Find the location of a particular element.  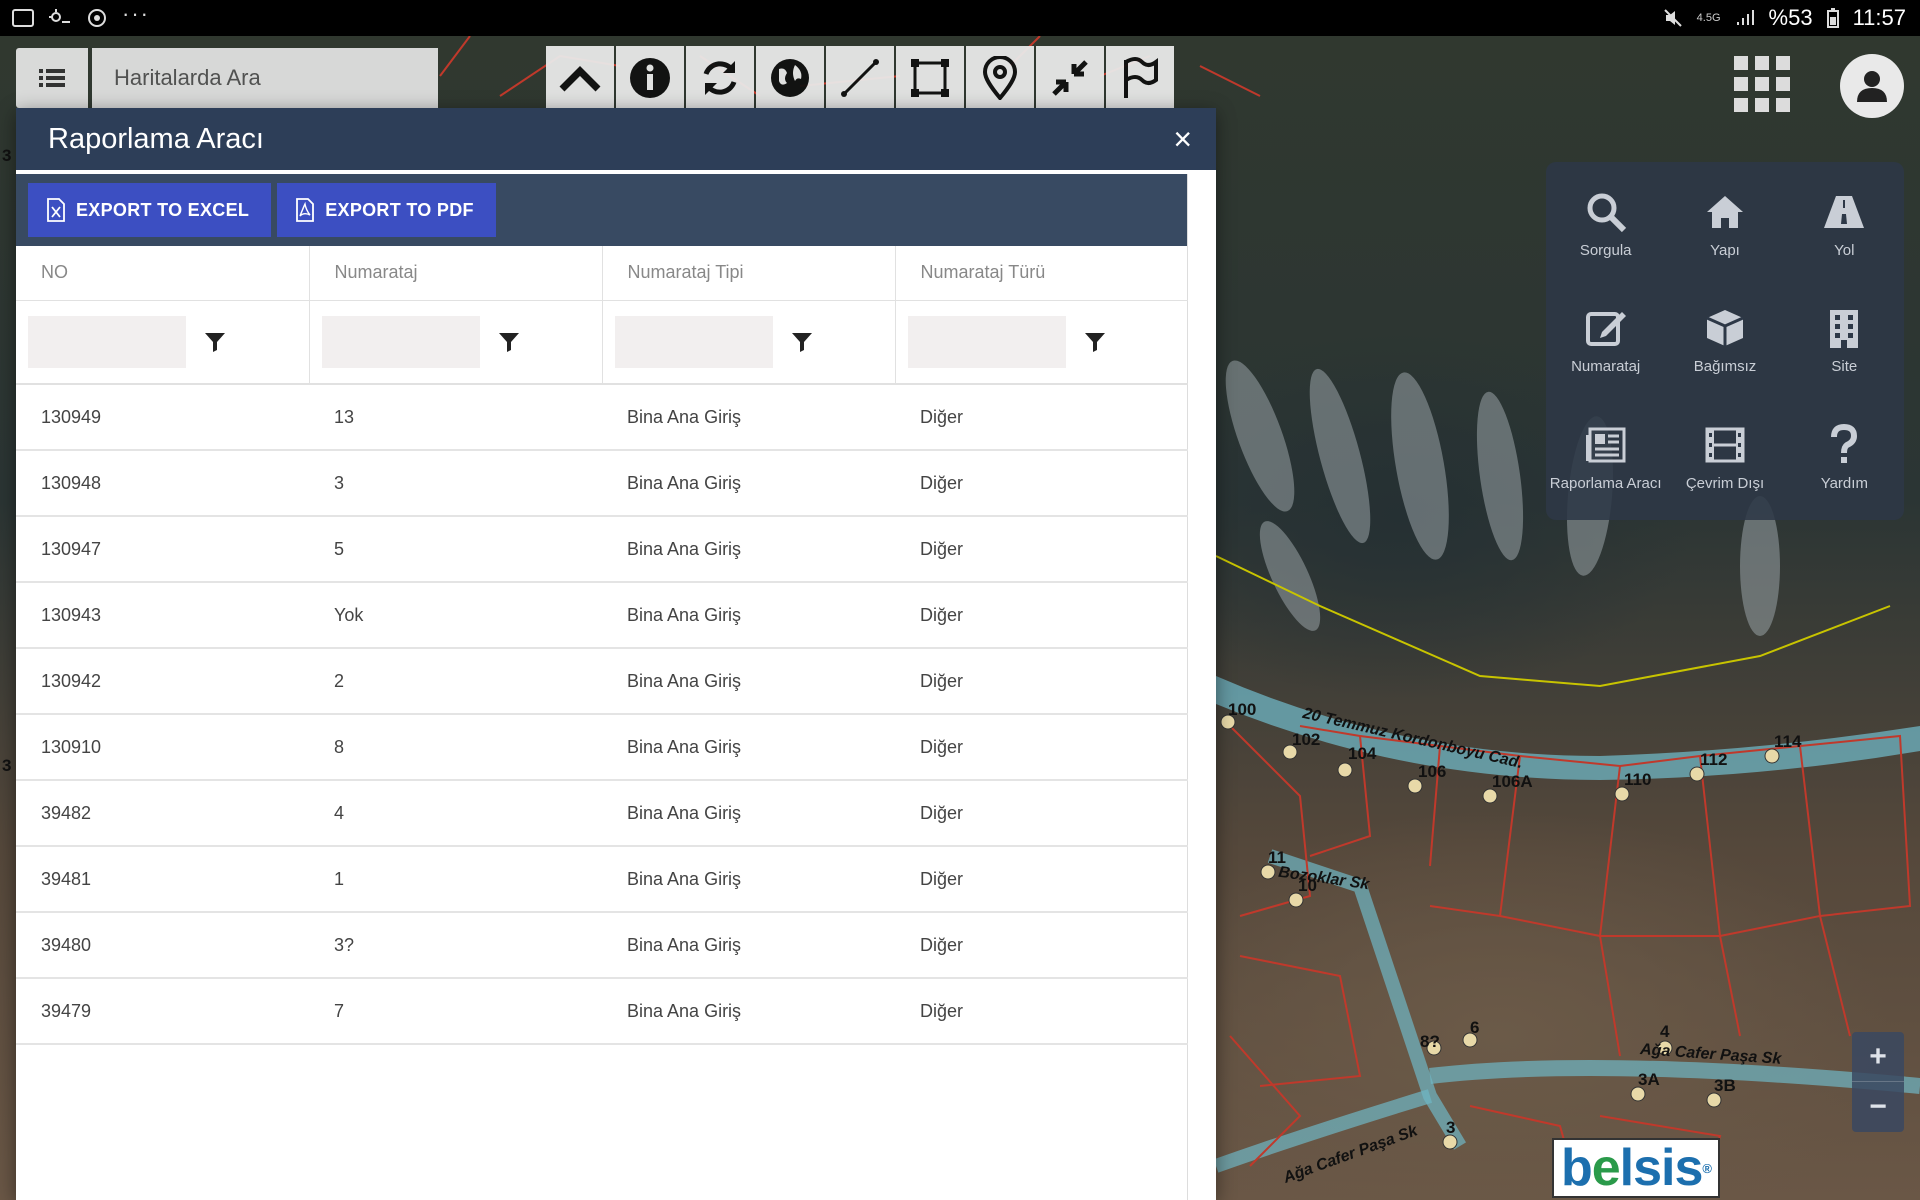

weather-icon is located at coordinates (59, 16).